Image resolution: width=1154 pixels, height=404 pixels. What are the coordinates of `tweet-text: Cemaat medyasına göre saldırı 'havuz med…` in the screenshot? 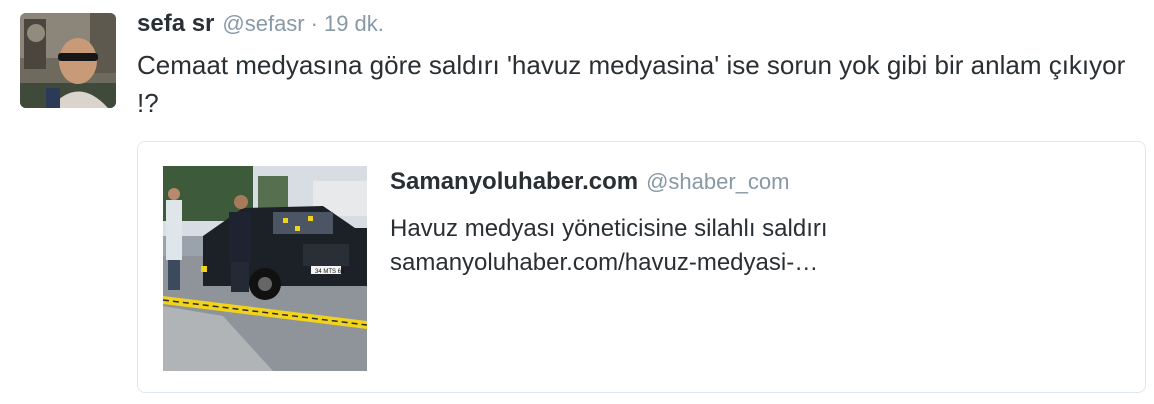 It's located at (631, 84).